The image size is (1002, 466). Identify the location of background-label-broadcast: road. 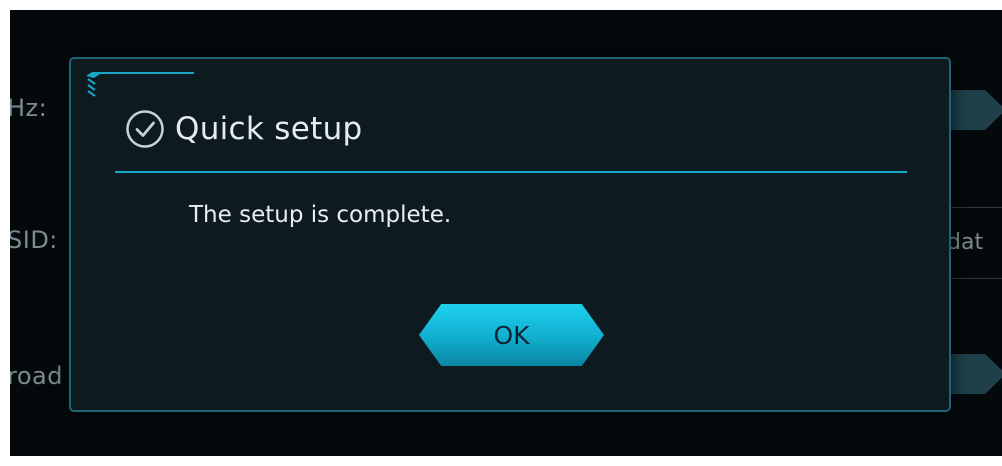
(36, 376).